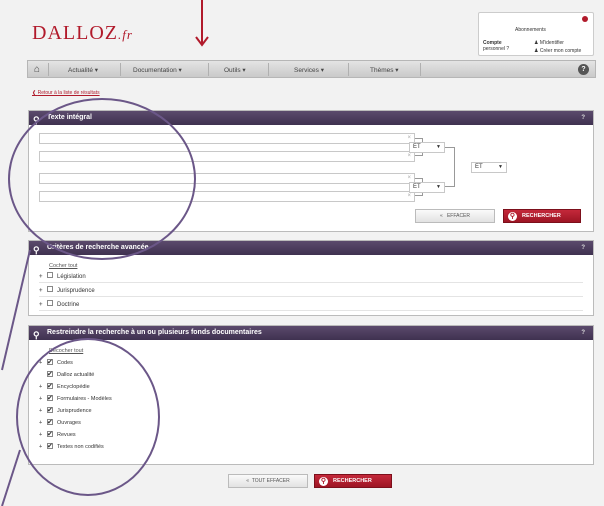 This screenshot has height=506, width=604. Describe the element at coordinates (82, 33) in the screenshot. I see `dalloz-logo: DALLOZ.fr` at that location.